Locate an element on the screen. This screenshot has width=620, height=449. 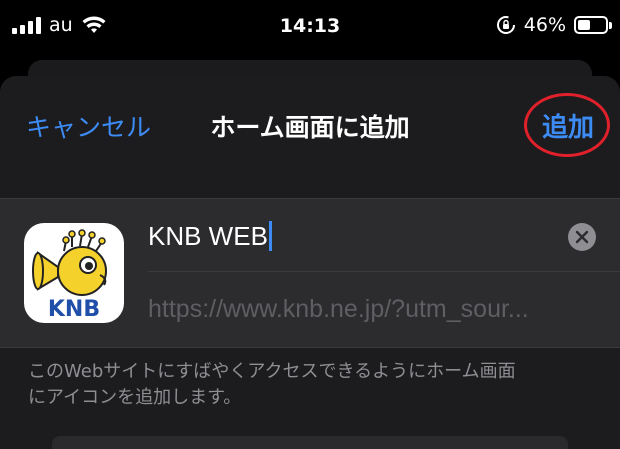
battery-icon is located at coordinates (593, 25).